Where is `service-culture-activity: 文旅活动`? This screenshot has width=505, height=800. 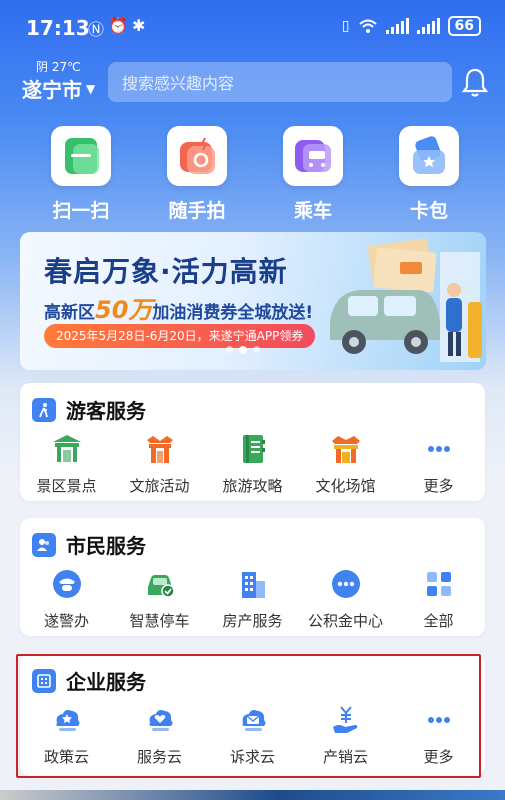
service-culture-activity: 文旅活动 is located at coordinates (159, 463).